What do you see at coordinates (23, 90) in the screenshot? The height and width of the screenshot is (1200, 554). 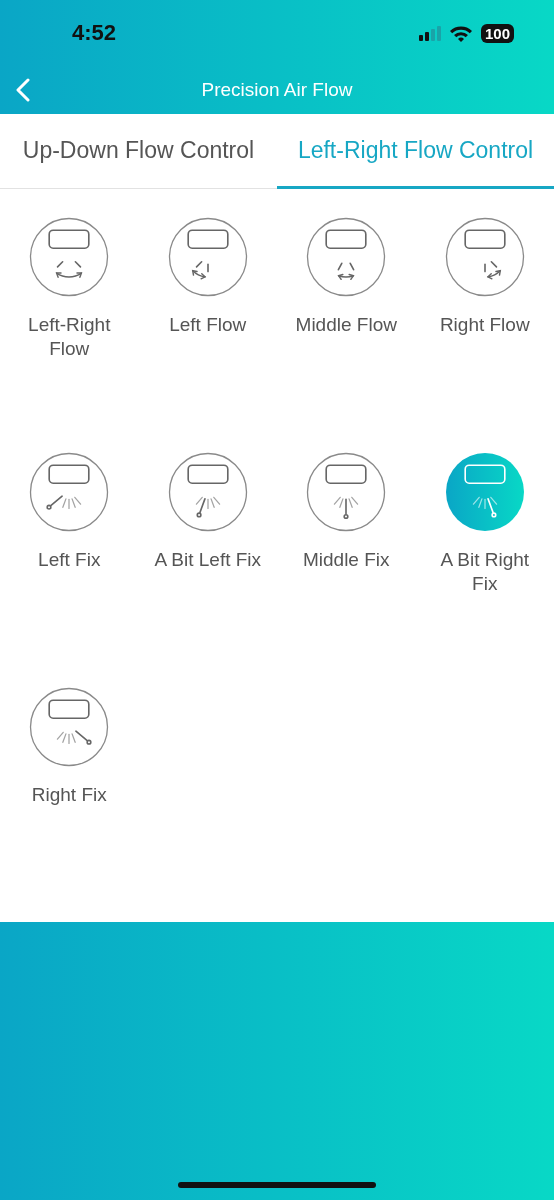 I see `back-button` at bounding box center [23, 90].